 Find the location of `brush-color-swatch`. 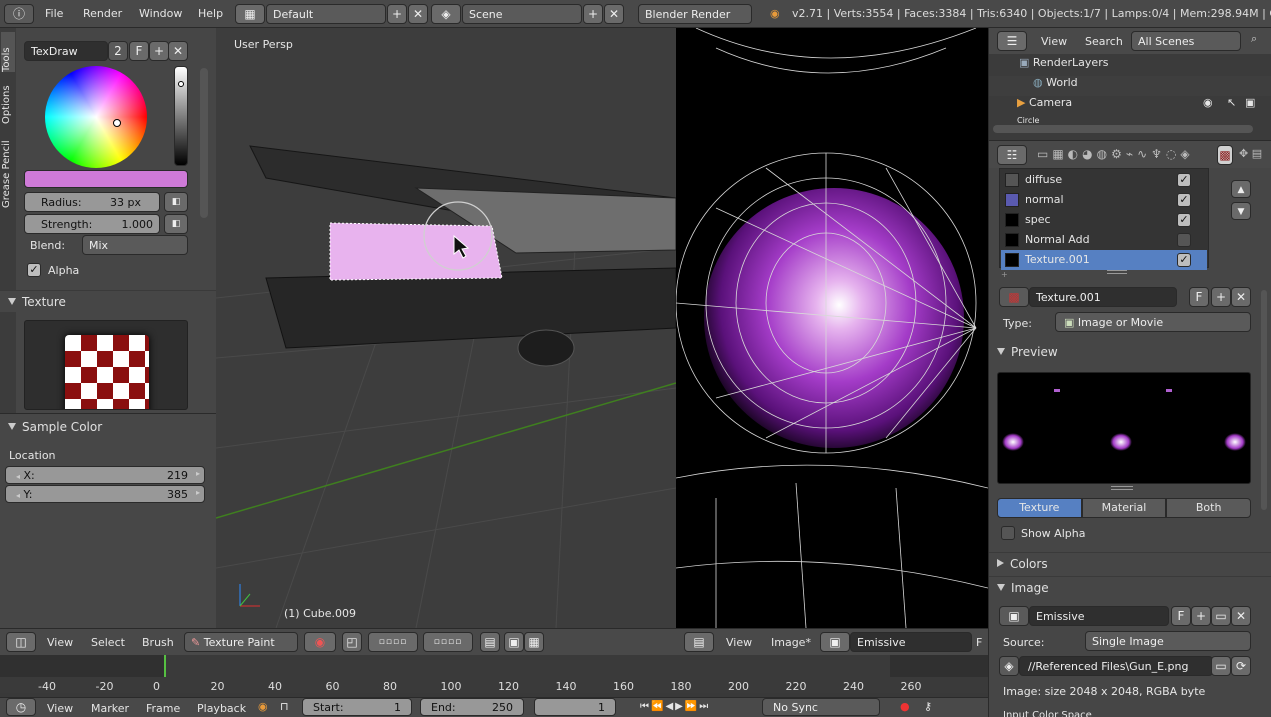

brush-color-swatch is located at coordinates (106, 179).